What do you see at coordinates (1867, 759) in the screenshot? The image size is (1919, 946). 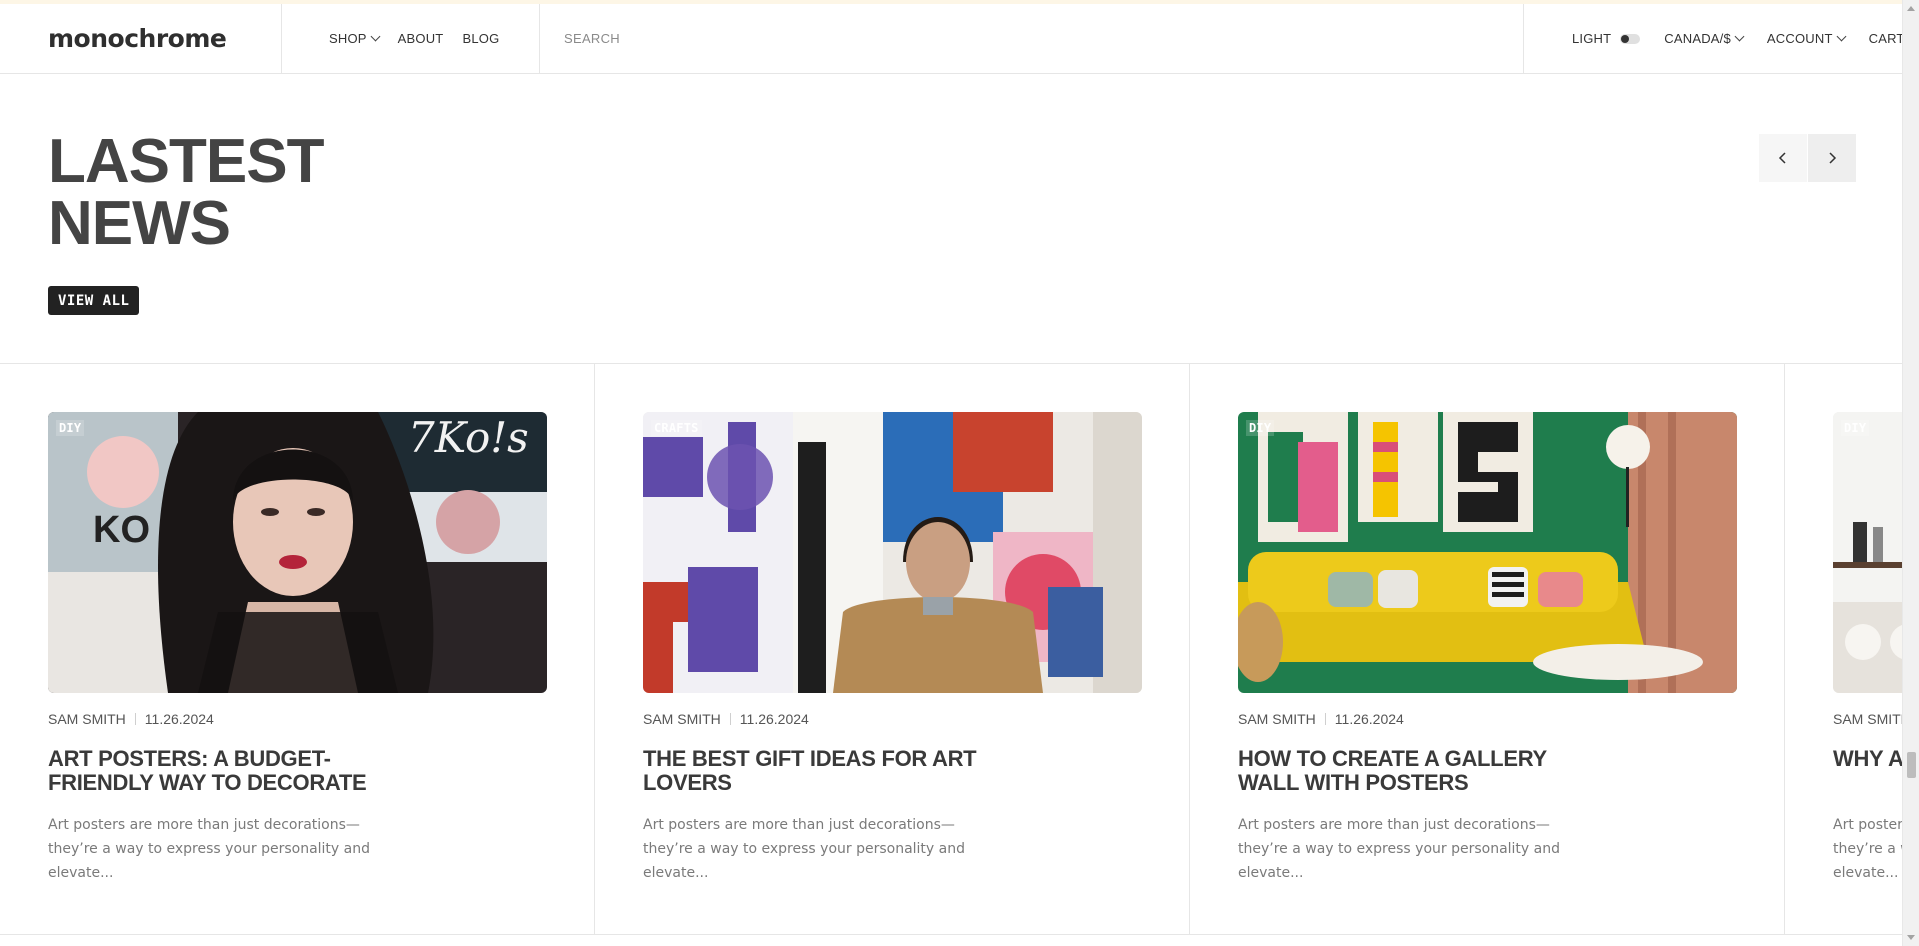 I see `post-title: WHY A PERFE` at bounding box center [1867, 759].